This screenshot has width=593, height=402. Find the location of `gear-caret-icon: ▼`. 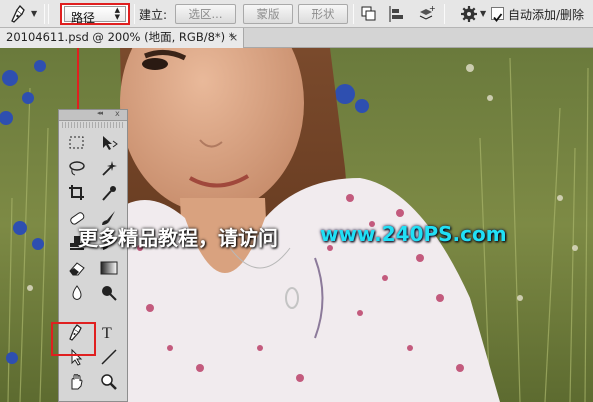

gear-caret-icon: ▼ is located at coordinates (483, 13).